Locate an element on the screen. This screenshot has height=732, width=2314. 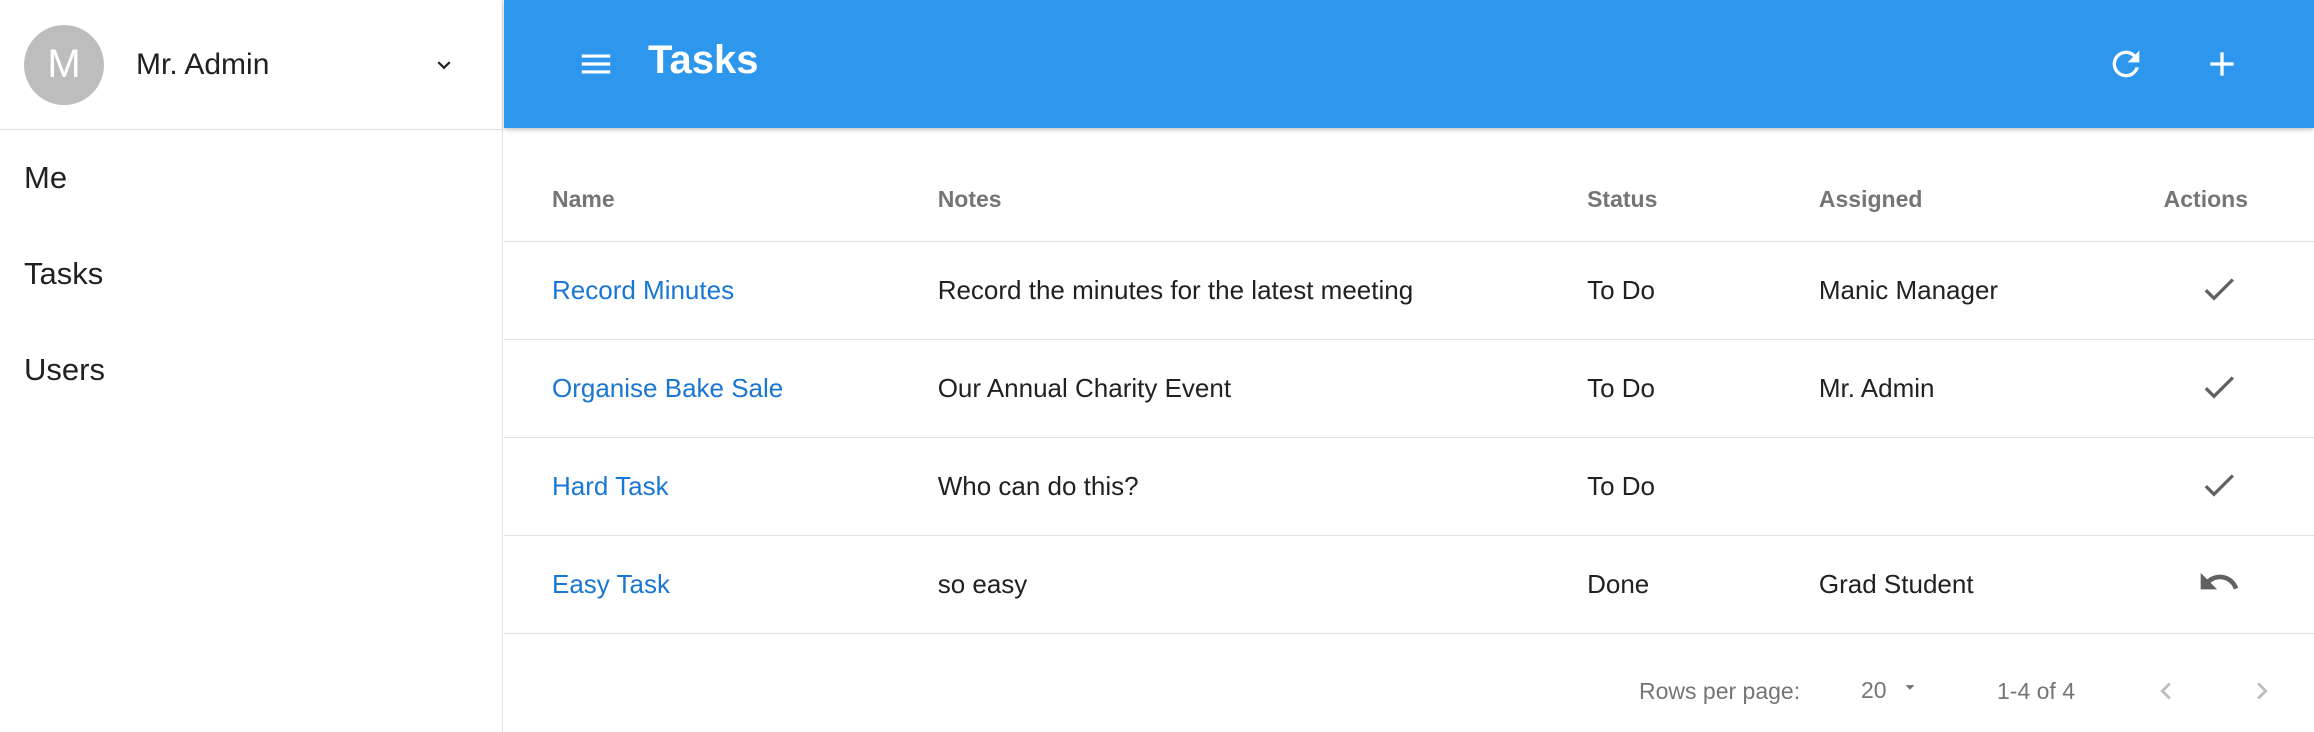
task-name-cell: Record Minutes is located at coordinates (721, 290).